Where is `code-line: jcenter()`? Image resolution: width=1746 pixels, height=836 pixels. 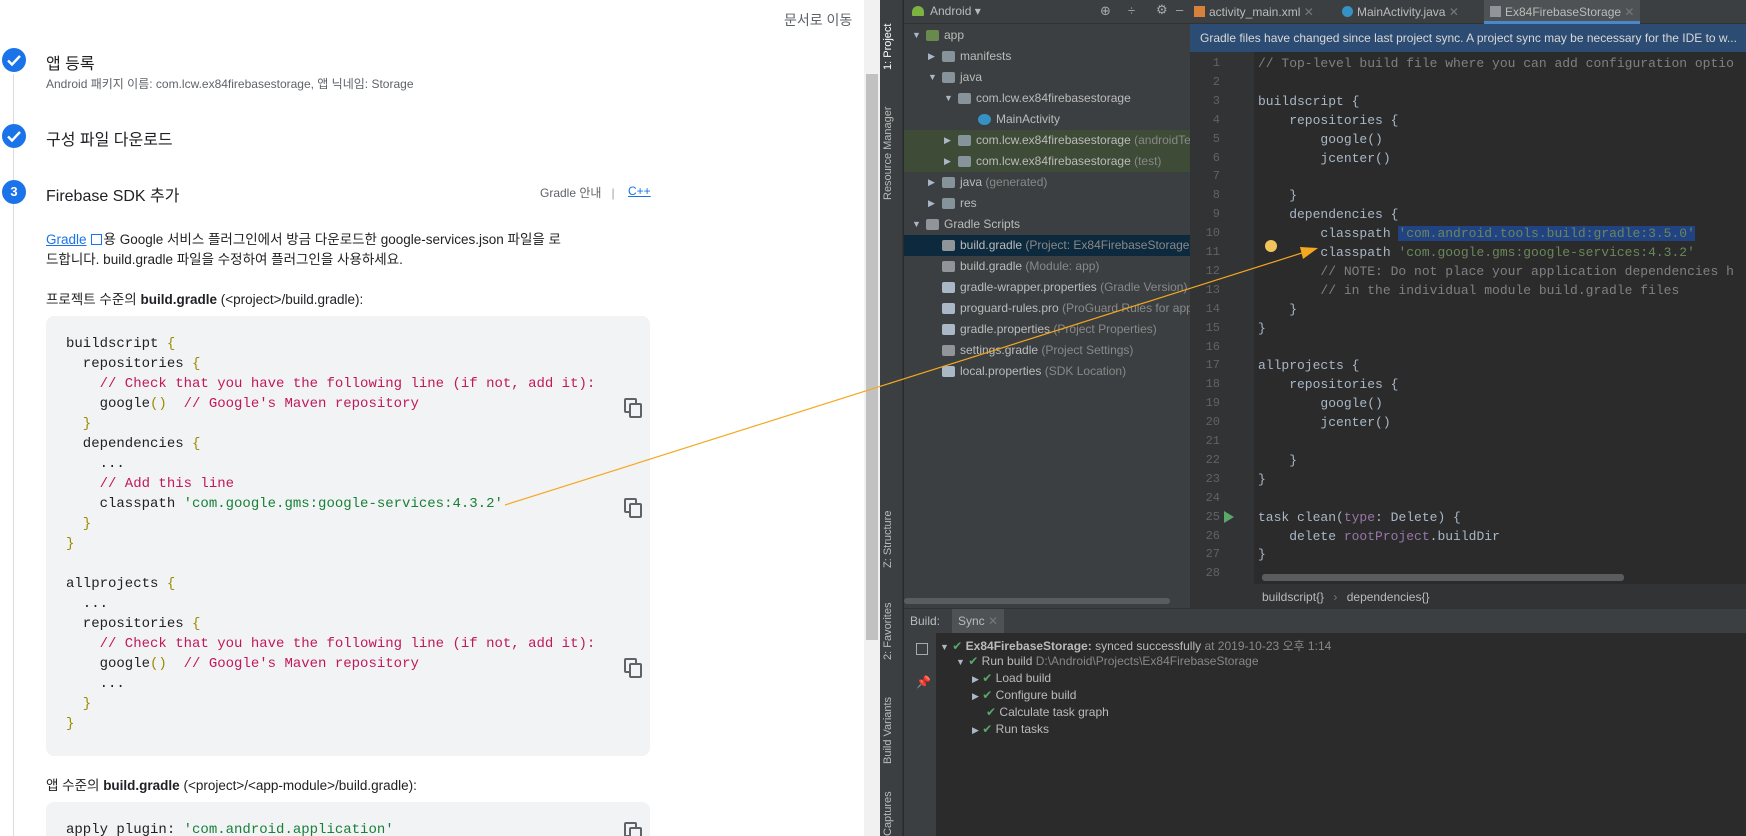
code-line: jcenter() is located at coordinates (1324, 158).